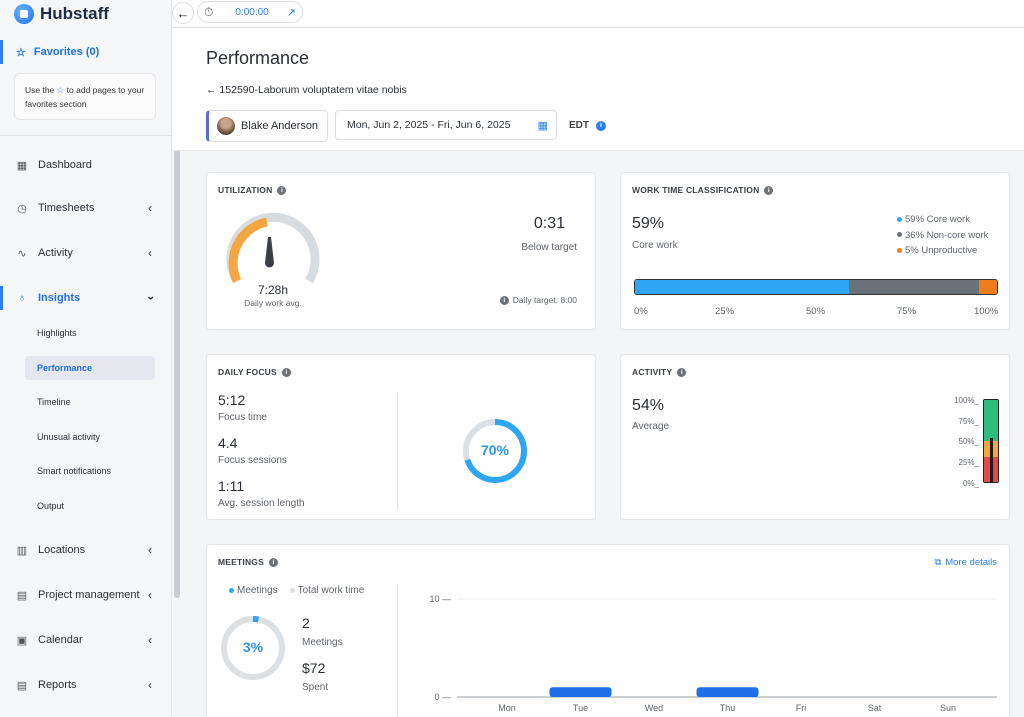  I want to click on sidebar-sub-smart-notifications: Smart notifications, so click(90, 471).